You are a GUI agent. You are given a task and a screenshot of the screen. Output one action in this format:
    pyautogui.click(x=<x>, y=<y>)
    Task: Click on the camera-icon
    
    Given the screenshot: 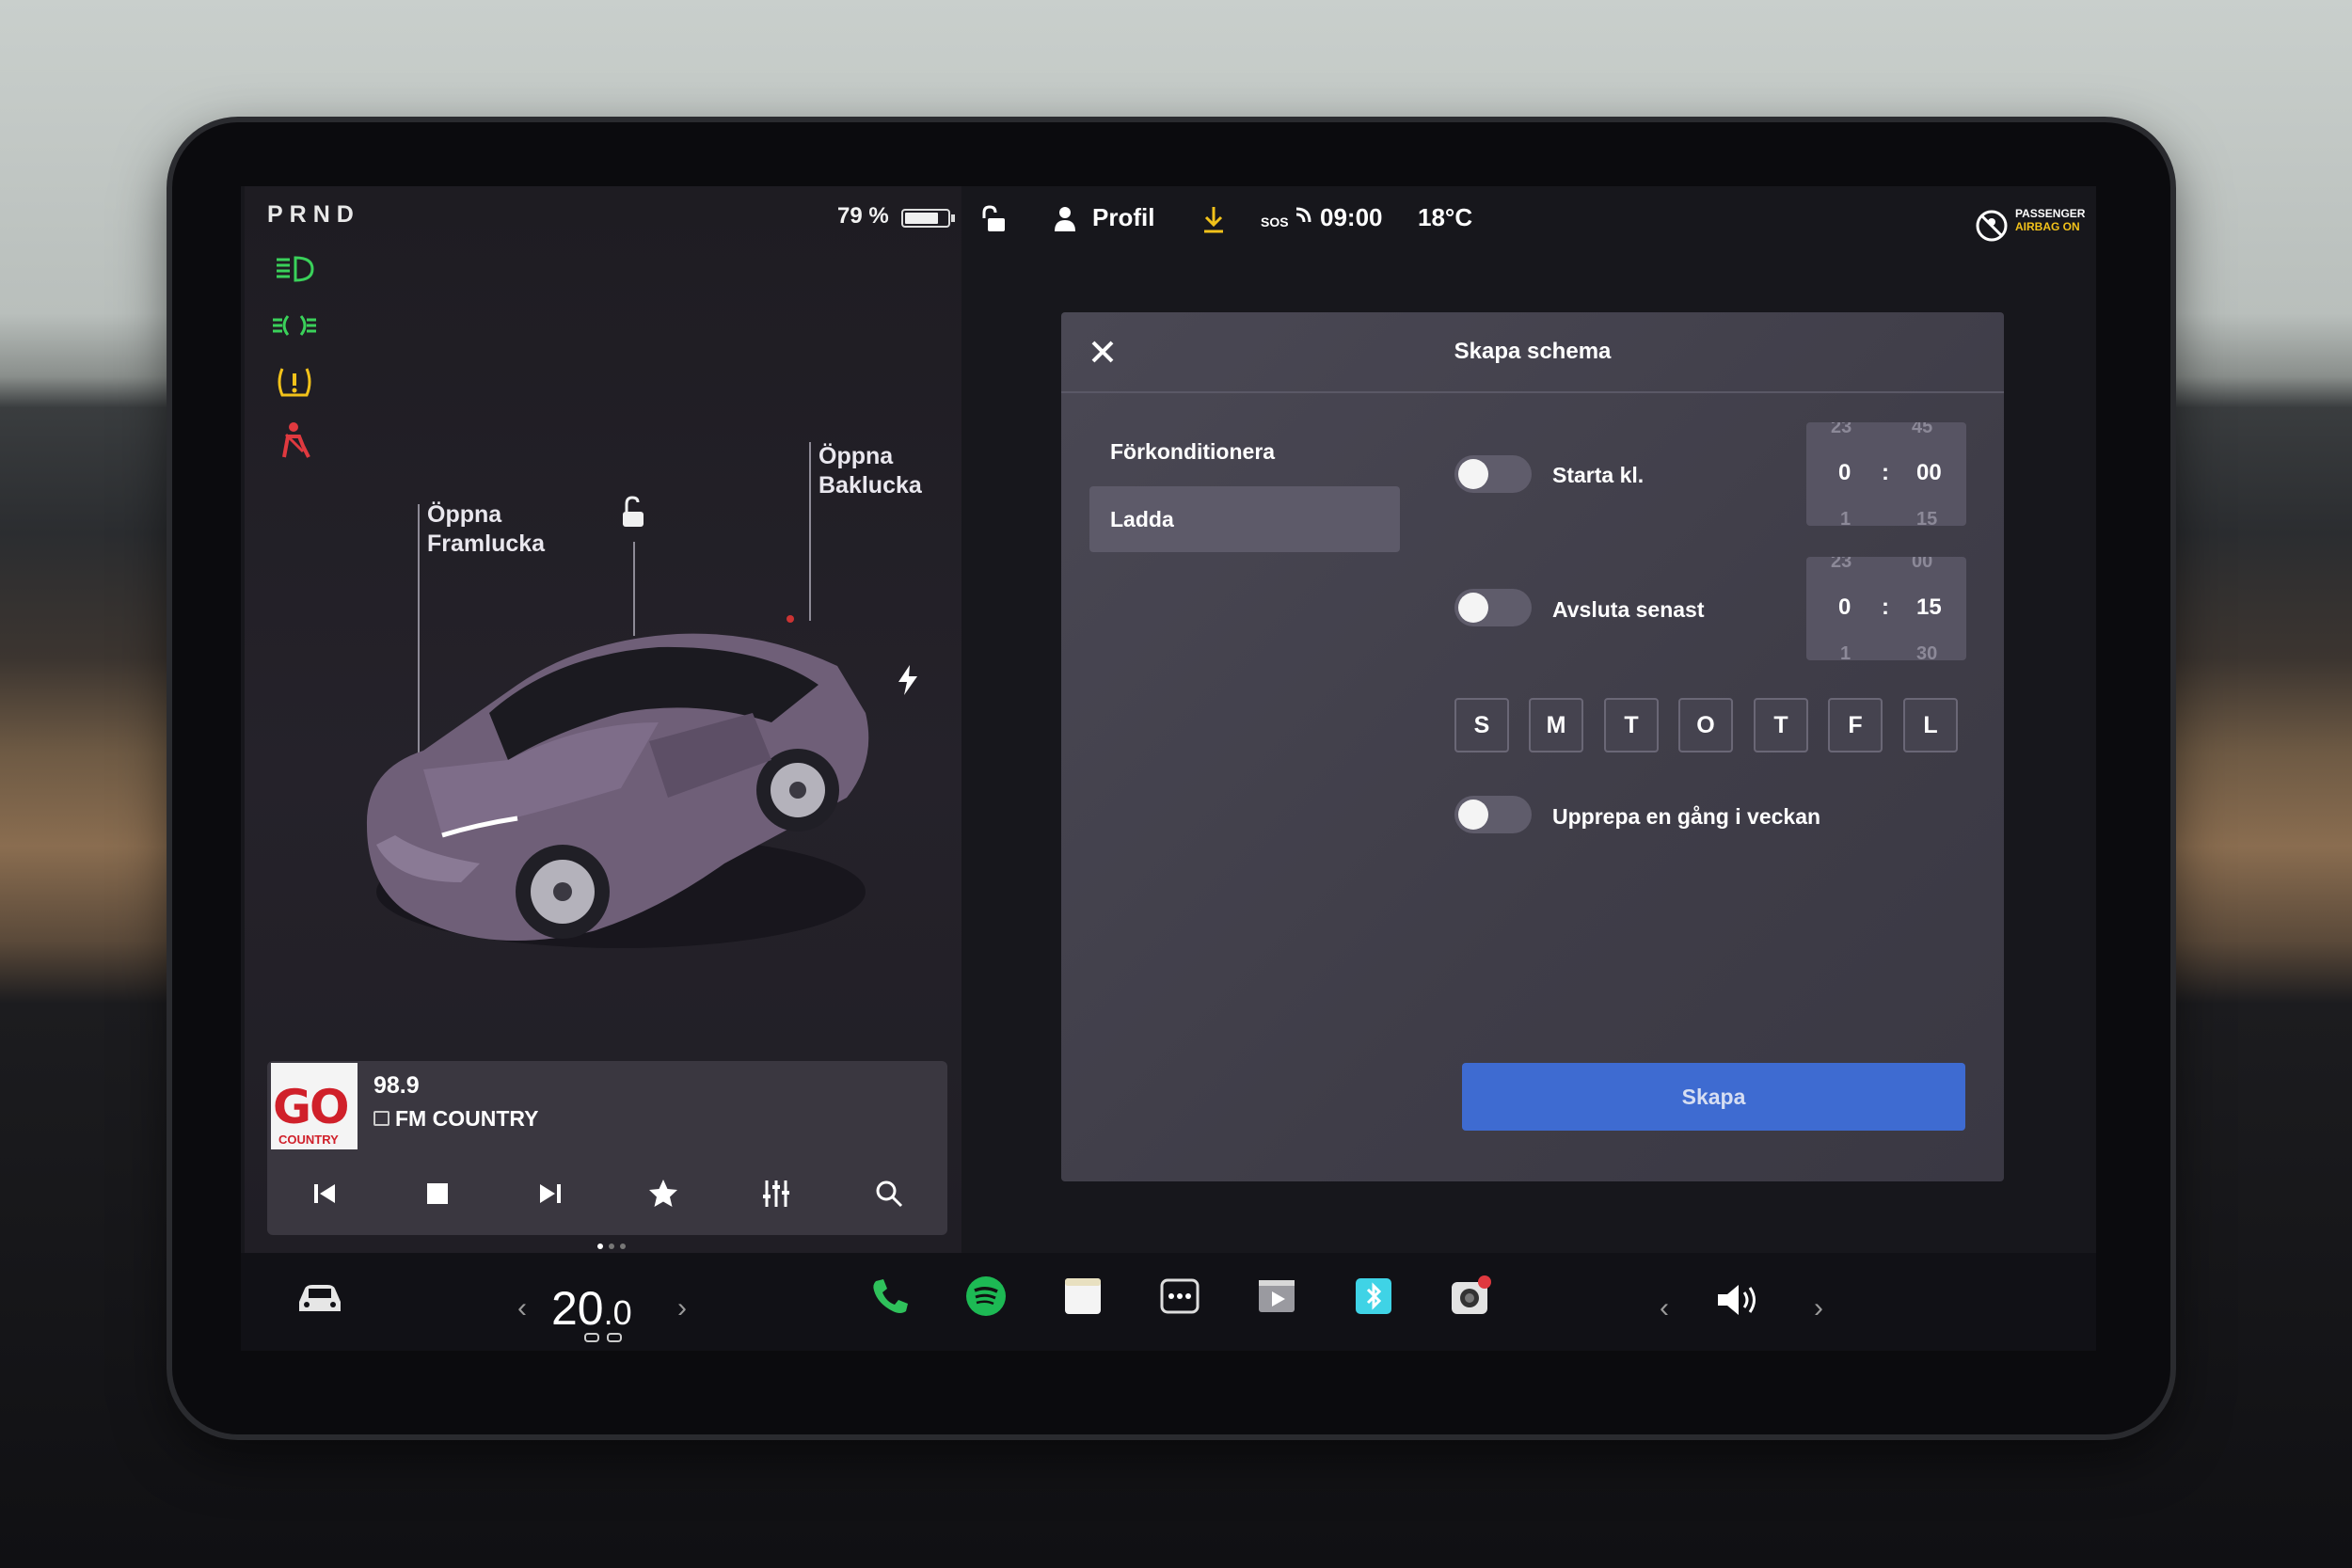 What is the action you would take?
    pyautogui.click(x=1471, y=1295)
    